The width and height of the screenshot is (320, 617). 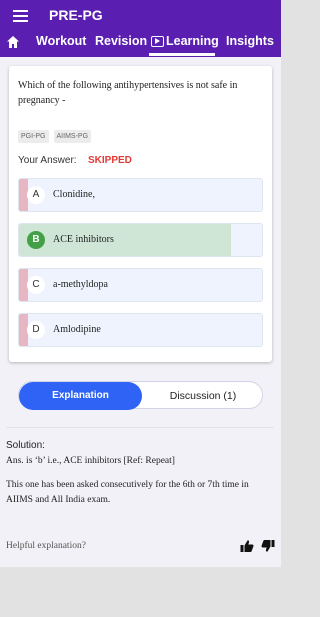 I want to click on solution-title: Solution:, so click(x=25, y=445).